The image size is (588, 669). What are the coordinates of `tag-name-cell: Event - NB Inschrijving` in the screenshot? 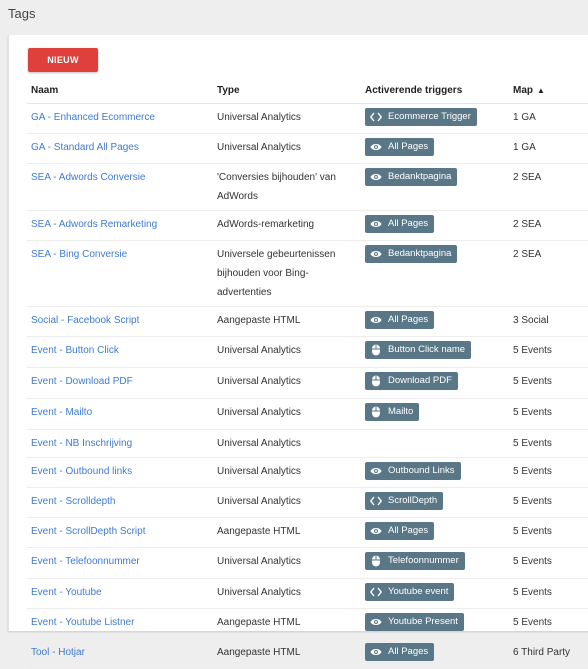 It's located at (120, 443).